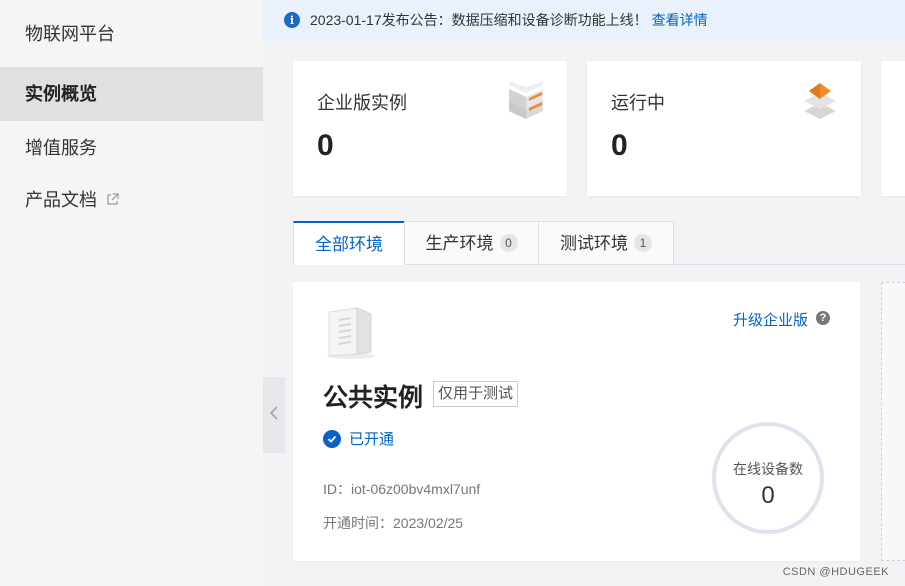 This screenshot has width=905, height=586. What do you see at coordinates (292, 20) in the screenshot?
I see `info-icon: i` at bounding box center [292, 20].